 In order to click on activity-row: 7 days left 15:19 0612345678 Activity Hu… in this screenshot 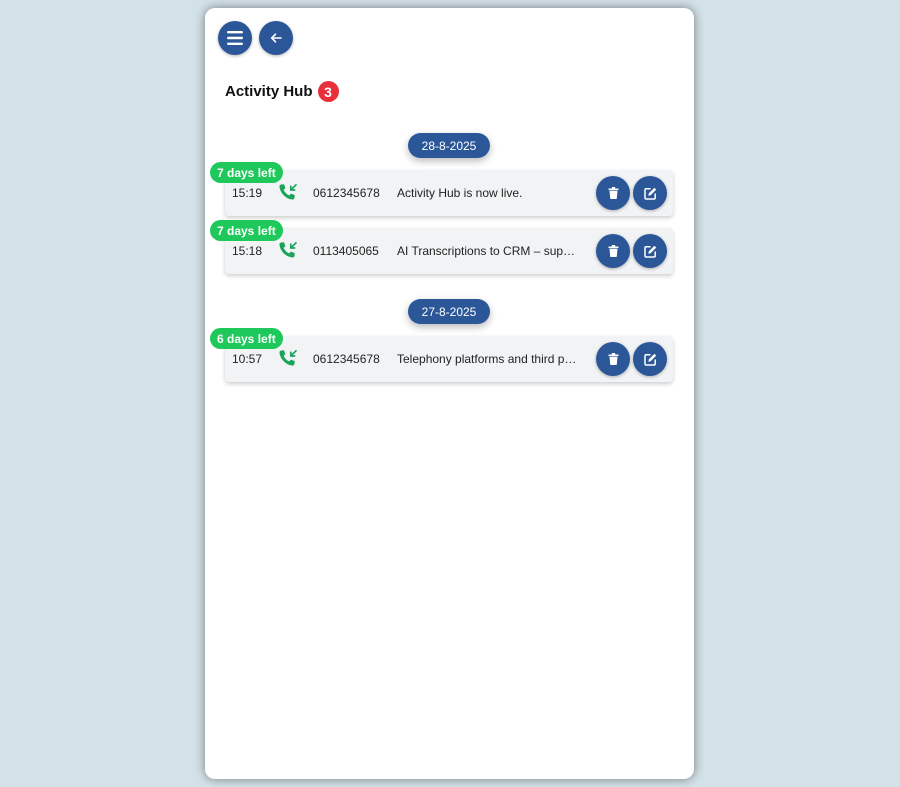, I will do `click(441, 189)`.